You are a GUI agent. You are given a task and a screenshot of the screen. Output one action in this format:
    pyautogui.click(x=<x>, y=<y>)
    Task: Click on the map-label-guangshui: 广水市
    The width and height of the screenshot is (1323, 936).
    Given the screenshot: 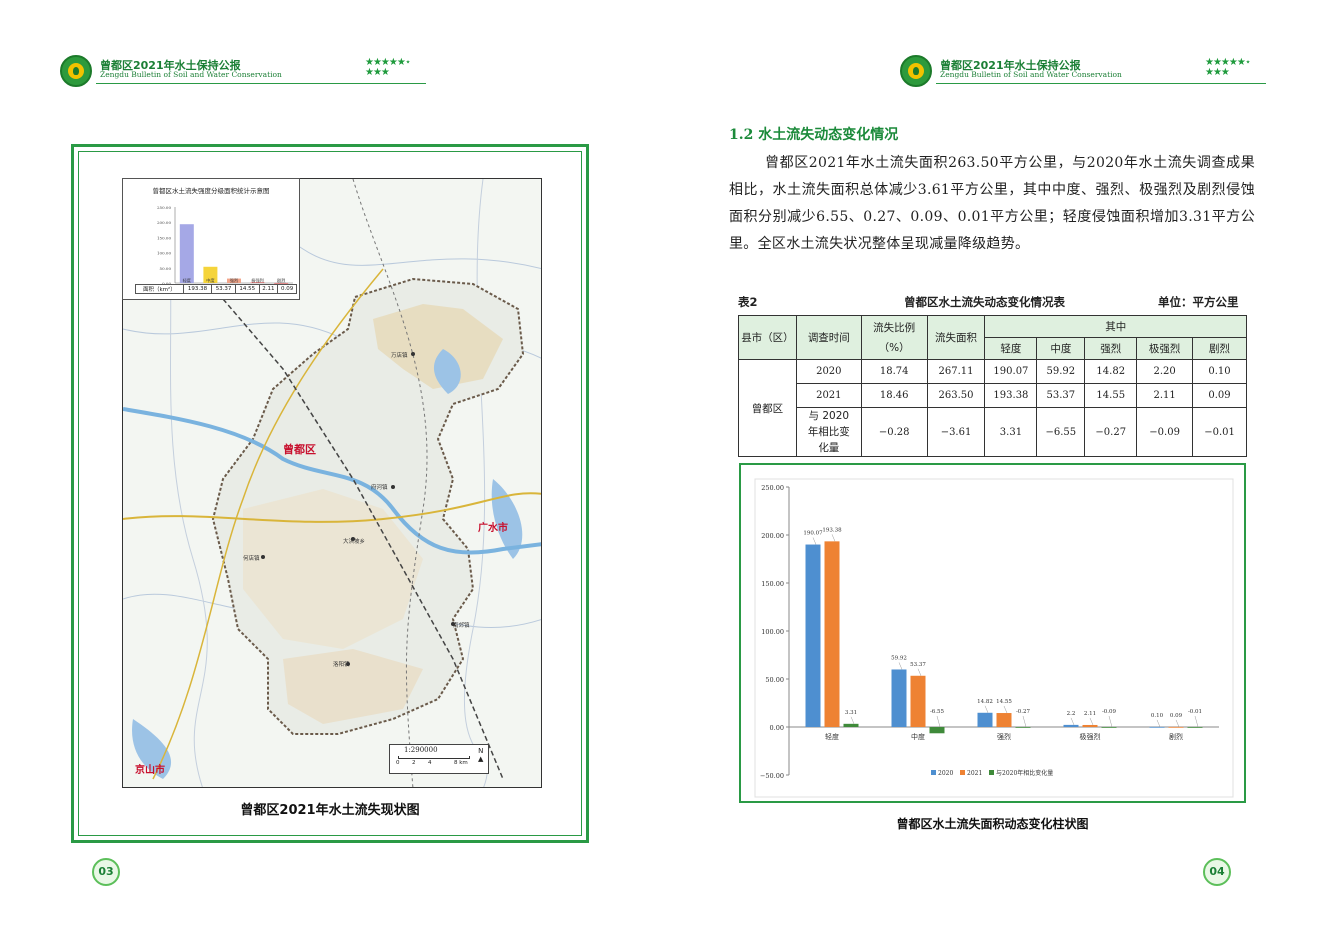 What is the action you would take?
    pyautogui.click(x=493, y=528)
    